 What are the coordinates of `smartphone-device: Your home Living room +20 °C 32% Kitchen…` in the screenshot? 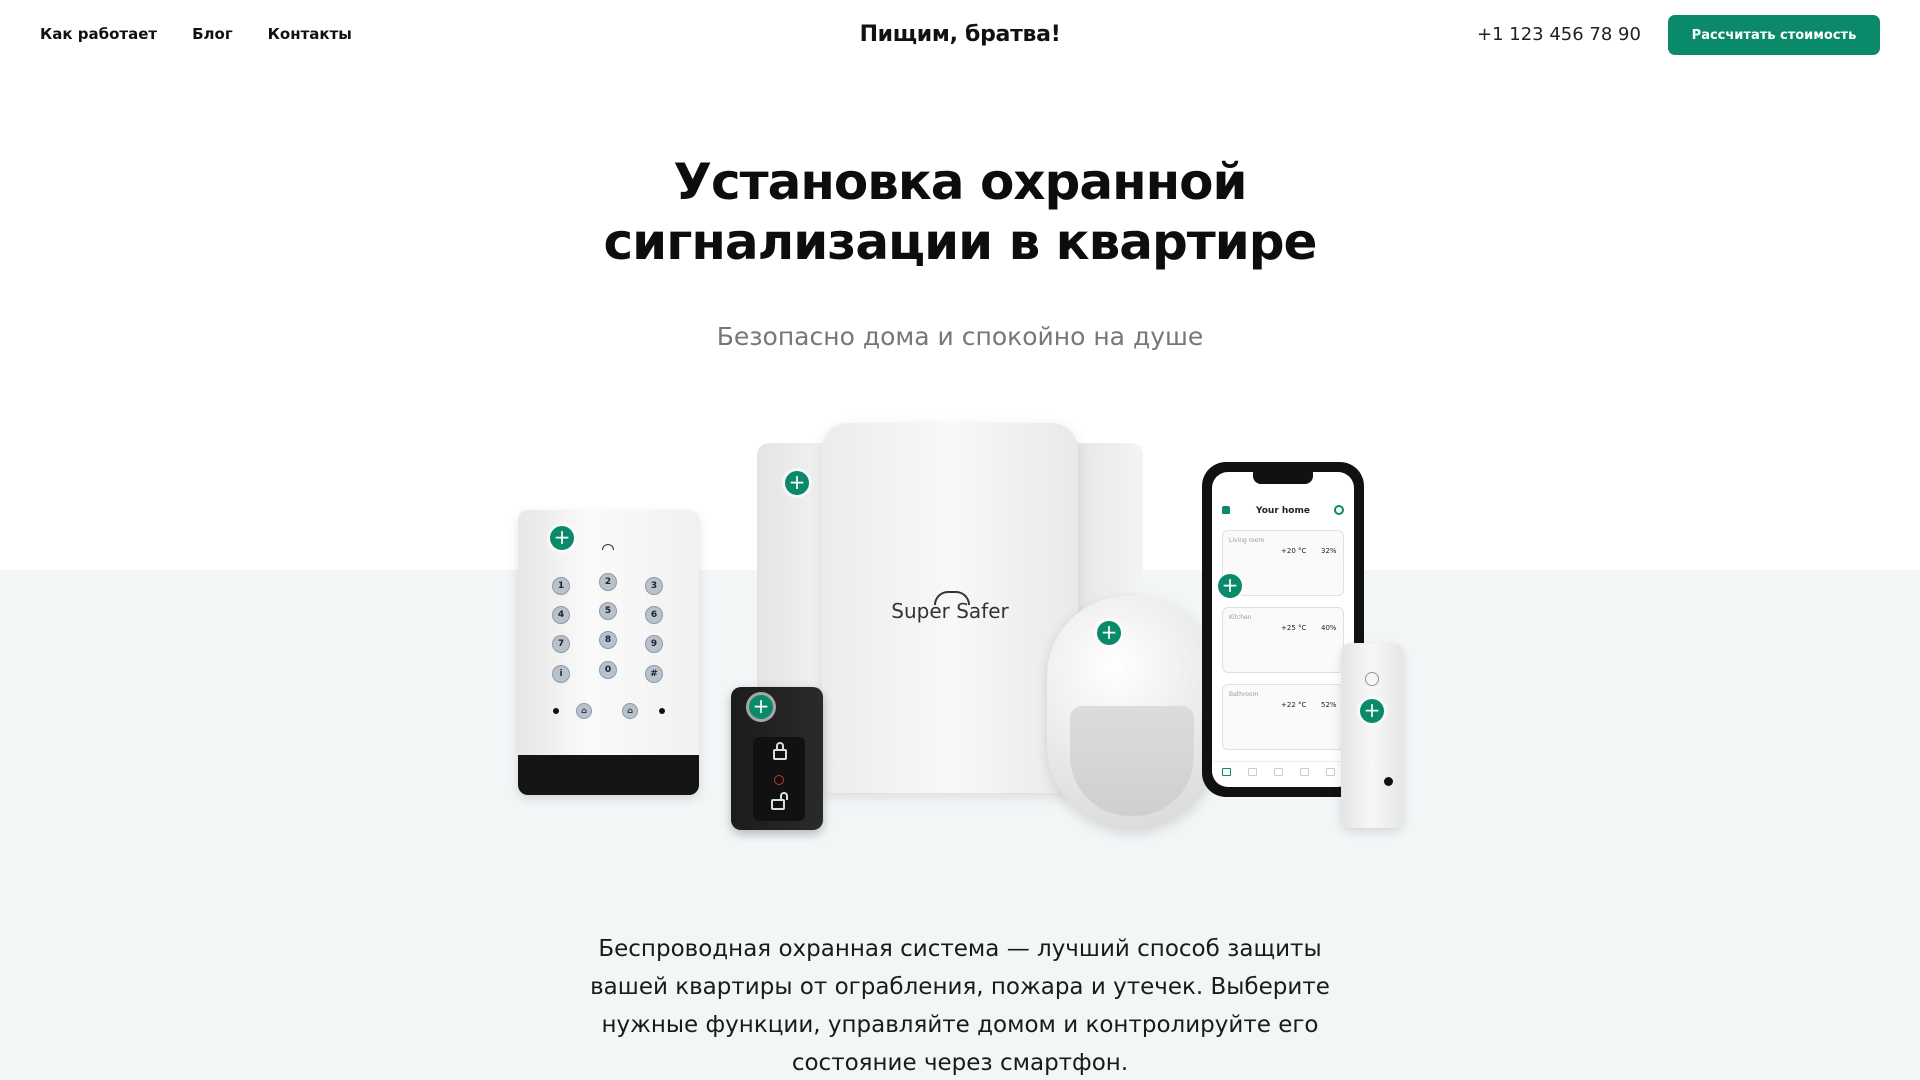 It's located at (1283, 629).